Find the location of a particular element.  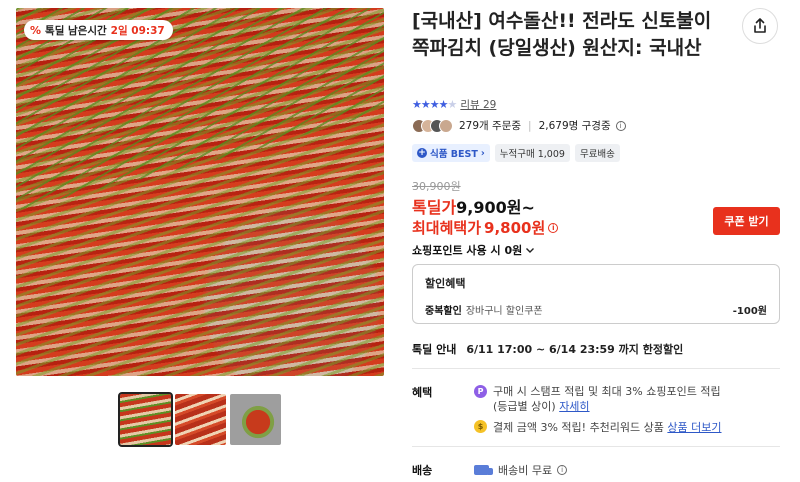

max-benefit-label: 최대혜택가 is located at coordinates (447, 228).